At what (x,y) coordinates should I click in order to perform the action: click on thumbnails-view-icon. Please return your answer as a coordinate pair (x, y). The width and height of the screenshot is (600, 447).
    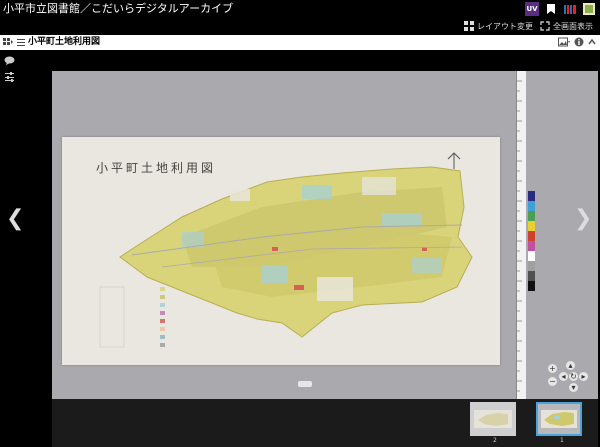
    Looking at the image, I should click on (8, 42).